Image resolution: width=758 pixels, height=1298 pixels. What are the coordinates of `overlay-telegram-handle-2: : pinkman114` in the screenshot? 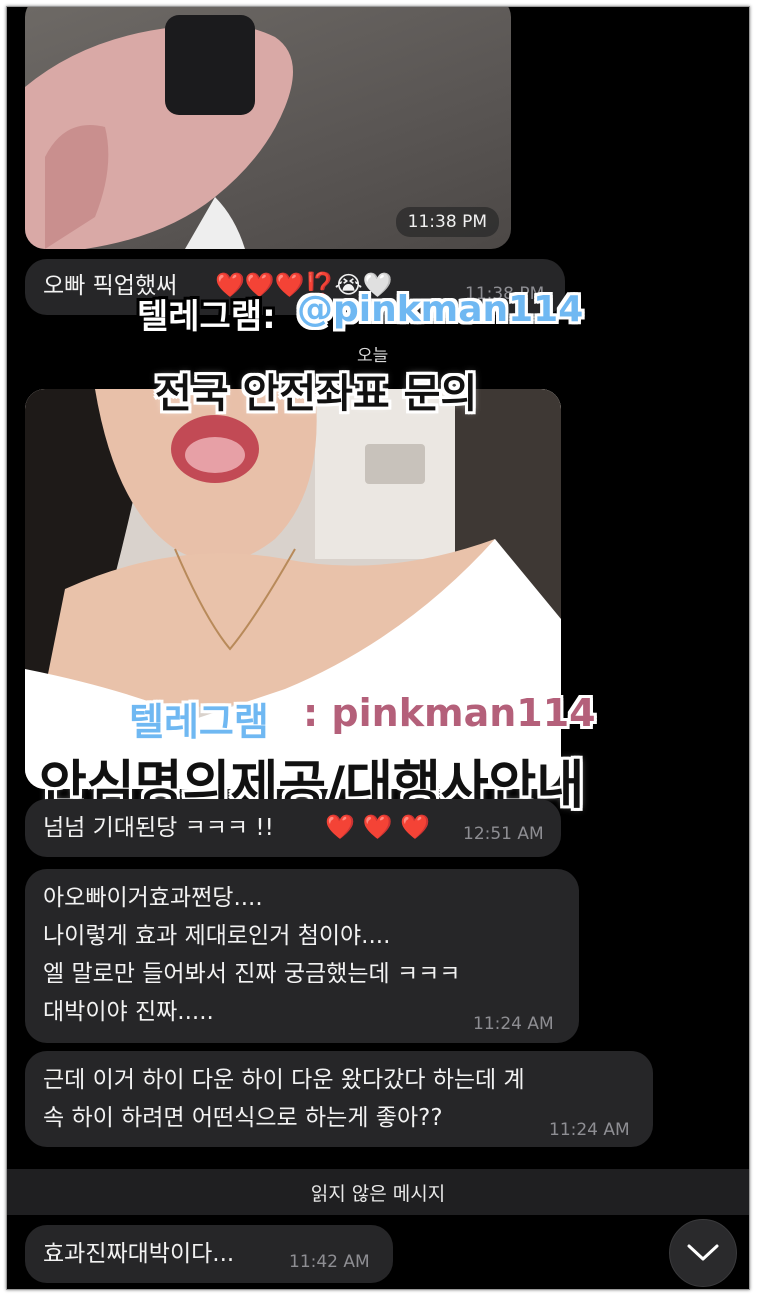 It's located at (449, 713).